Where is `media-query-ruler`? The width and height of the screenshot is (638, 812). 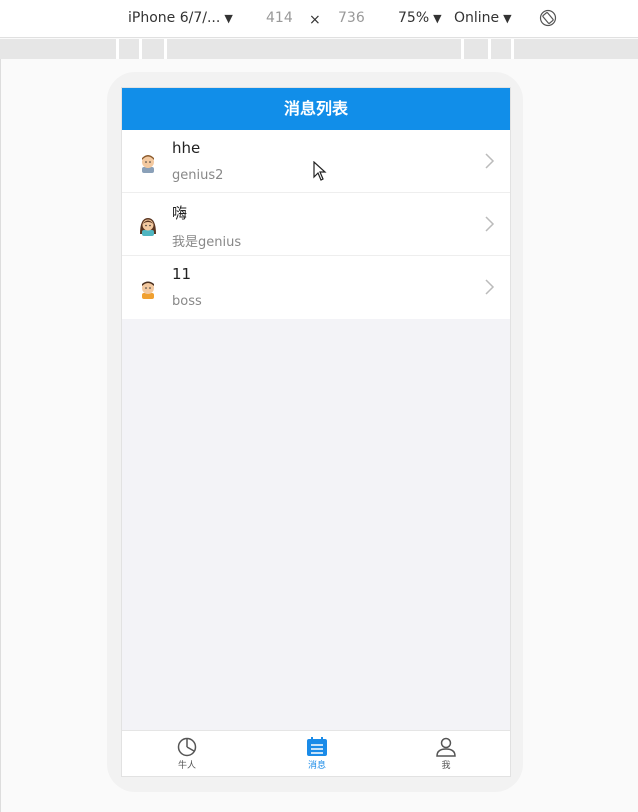 media-query-ruler is located at coordinates (319, 49).